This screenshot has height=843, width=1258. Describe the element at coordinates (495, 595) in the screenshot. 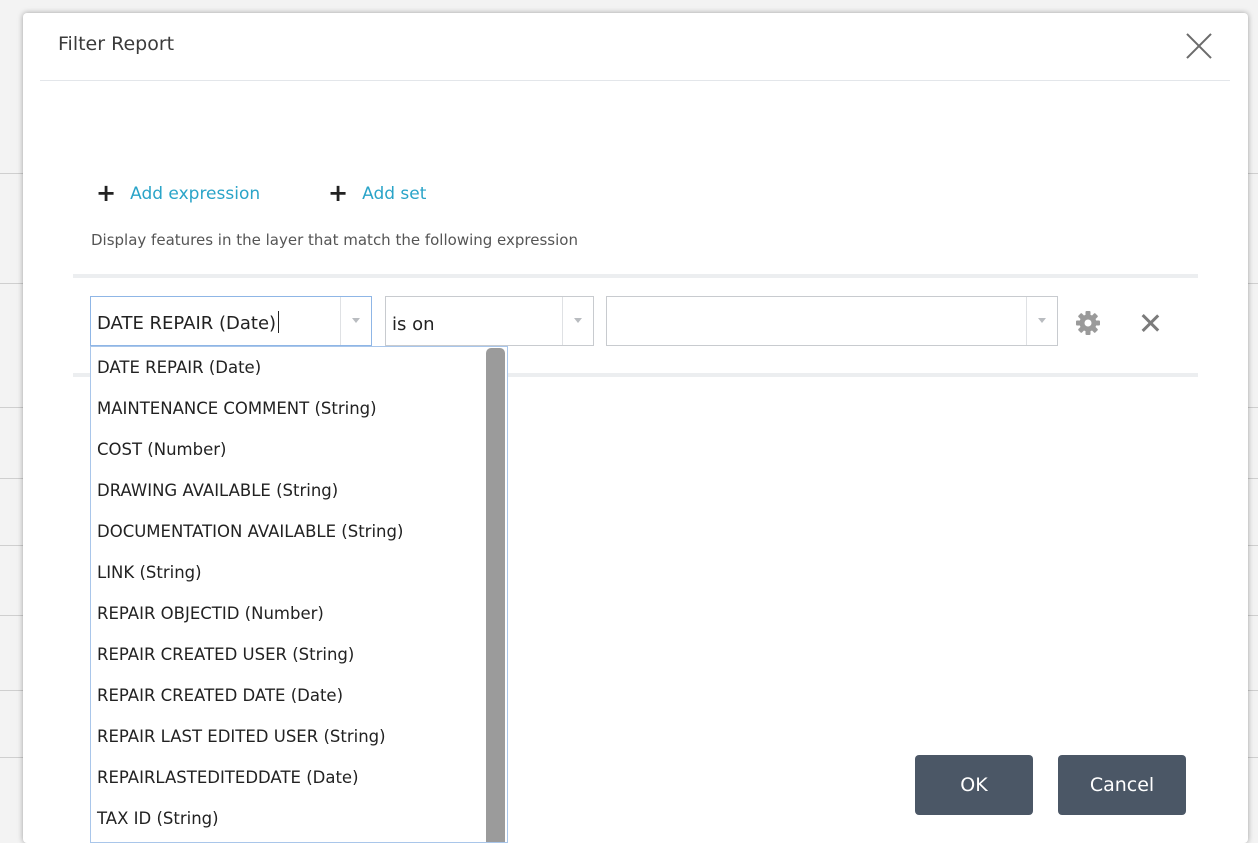

I see `dropdown-scrollbar` at that location.